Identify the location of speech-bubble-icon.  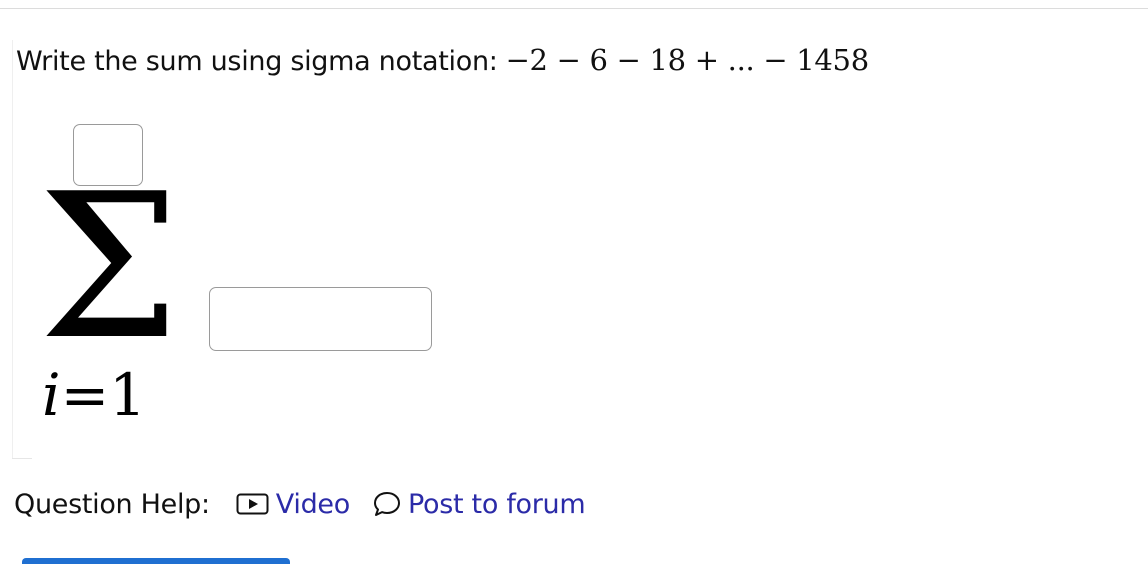
(387, 504).